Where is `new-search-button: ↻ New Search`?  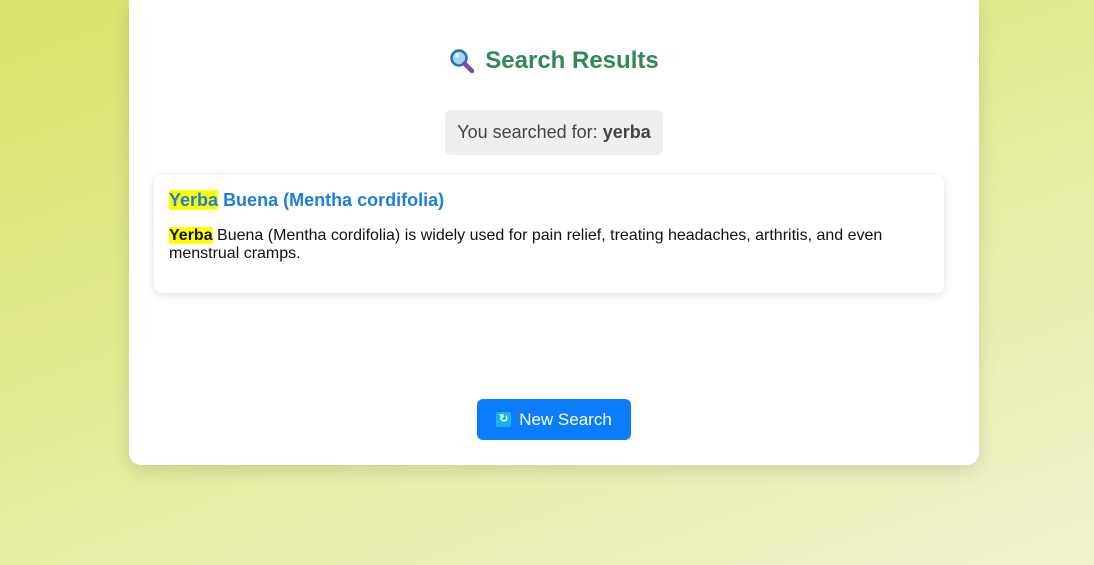 new-search-button: ↻ New Search is located at coordinates (554, 419).